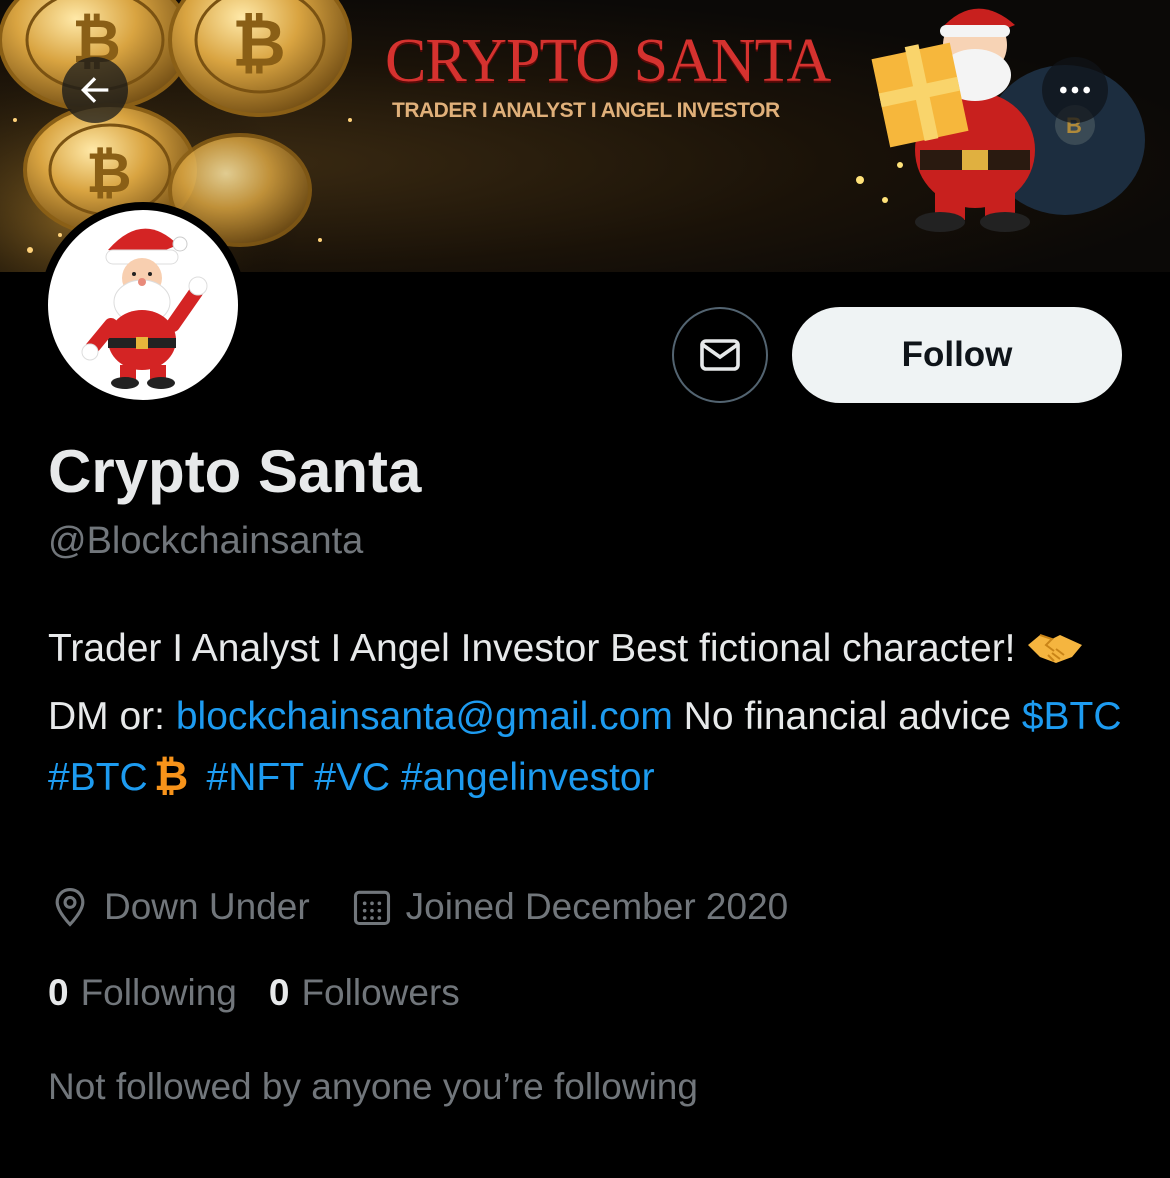 The height and width of the screenshot is (1178, 1170). I want to click on santa-with-gift-illustration: B, so click(1000, 120).